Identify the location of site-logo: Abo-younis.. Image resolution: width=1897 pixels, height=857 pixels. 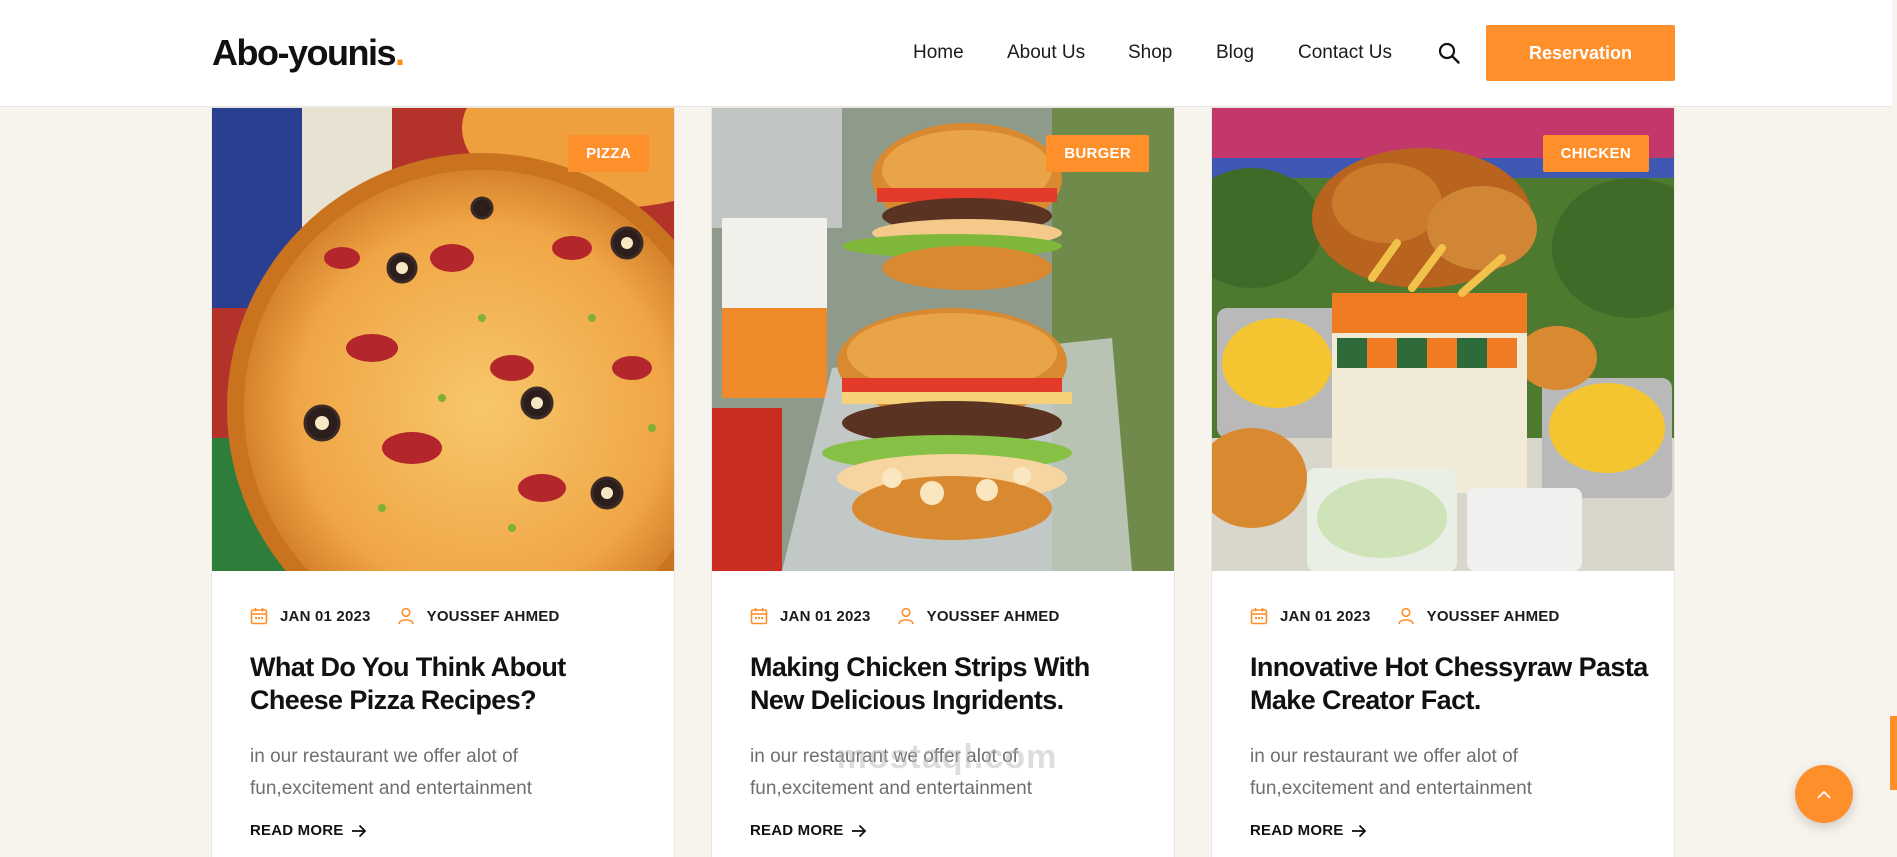
(308, 53).